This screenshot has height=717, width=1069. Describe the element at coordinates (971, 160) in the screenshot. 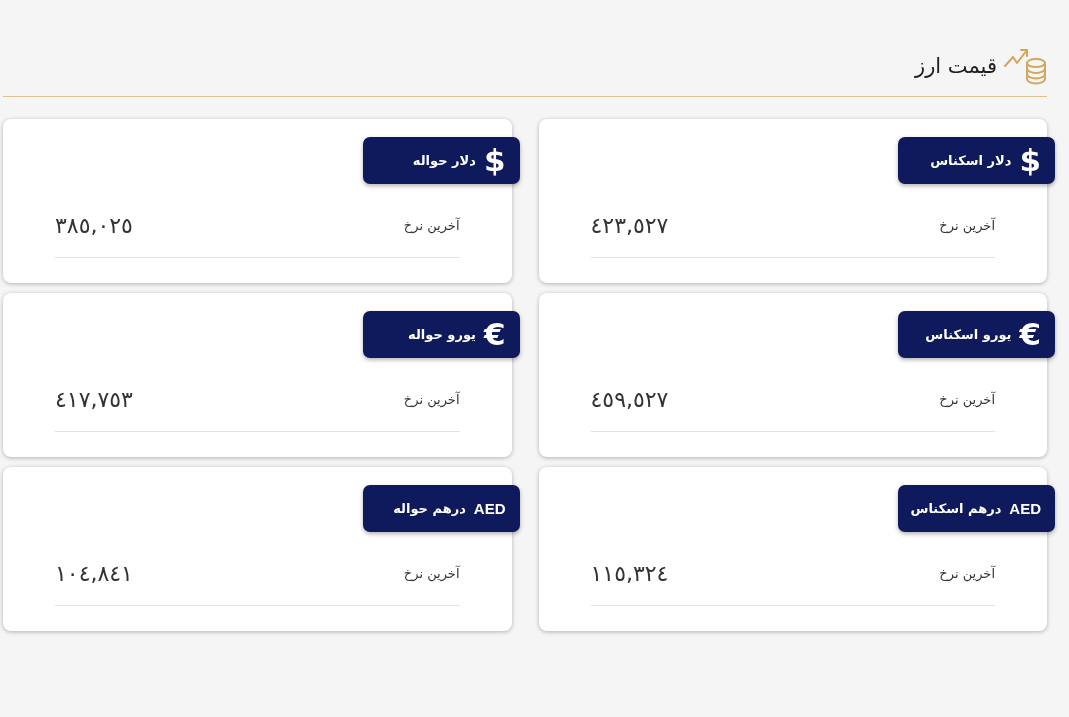

I see `currency-name: دلار اسکناس` at that location.